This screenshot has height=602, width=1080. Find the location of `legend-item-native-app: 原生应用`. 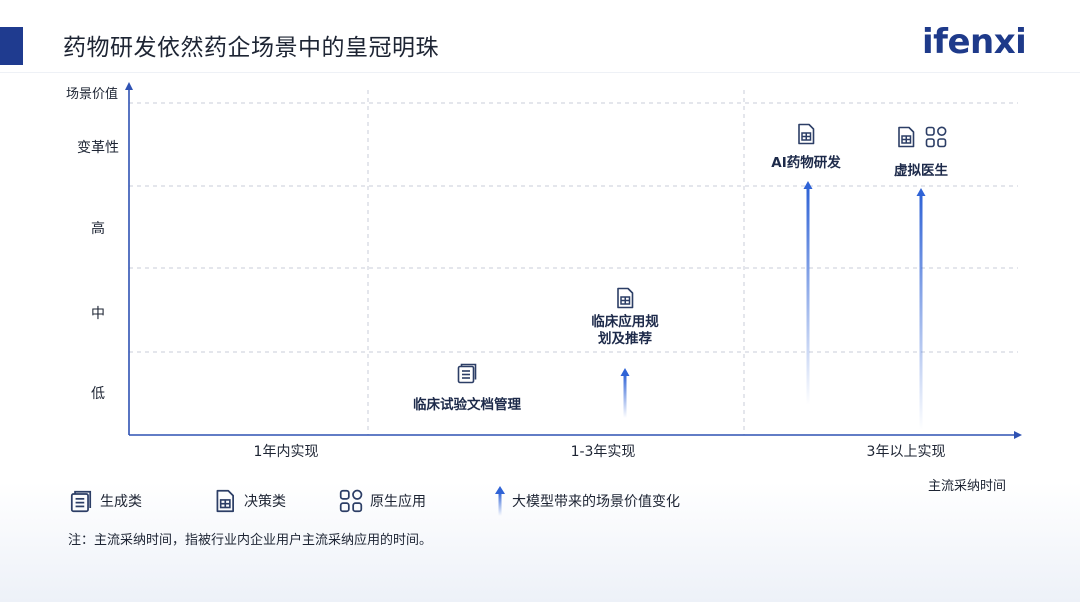

legend-item-native-app: 原生应用 is located at coordinates (382, 501).